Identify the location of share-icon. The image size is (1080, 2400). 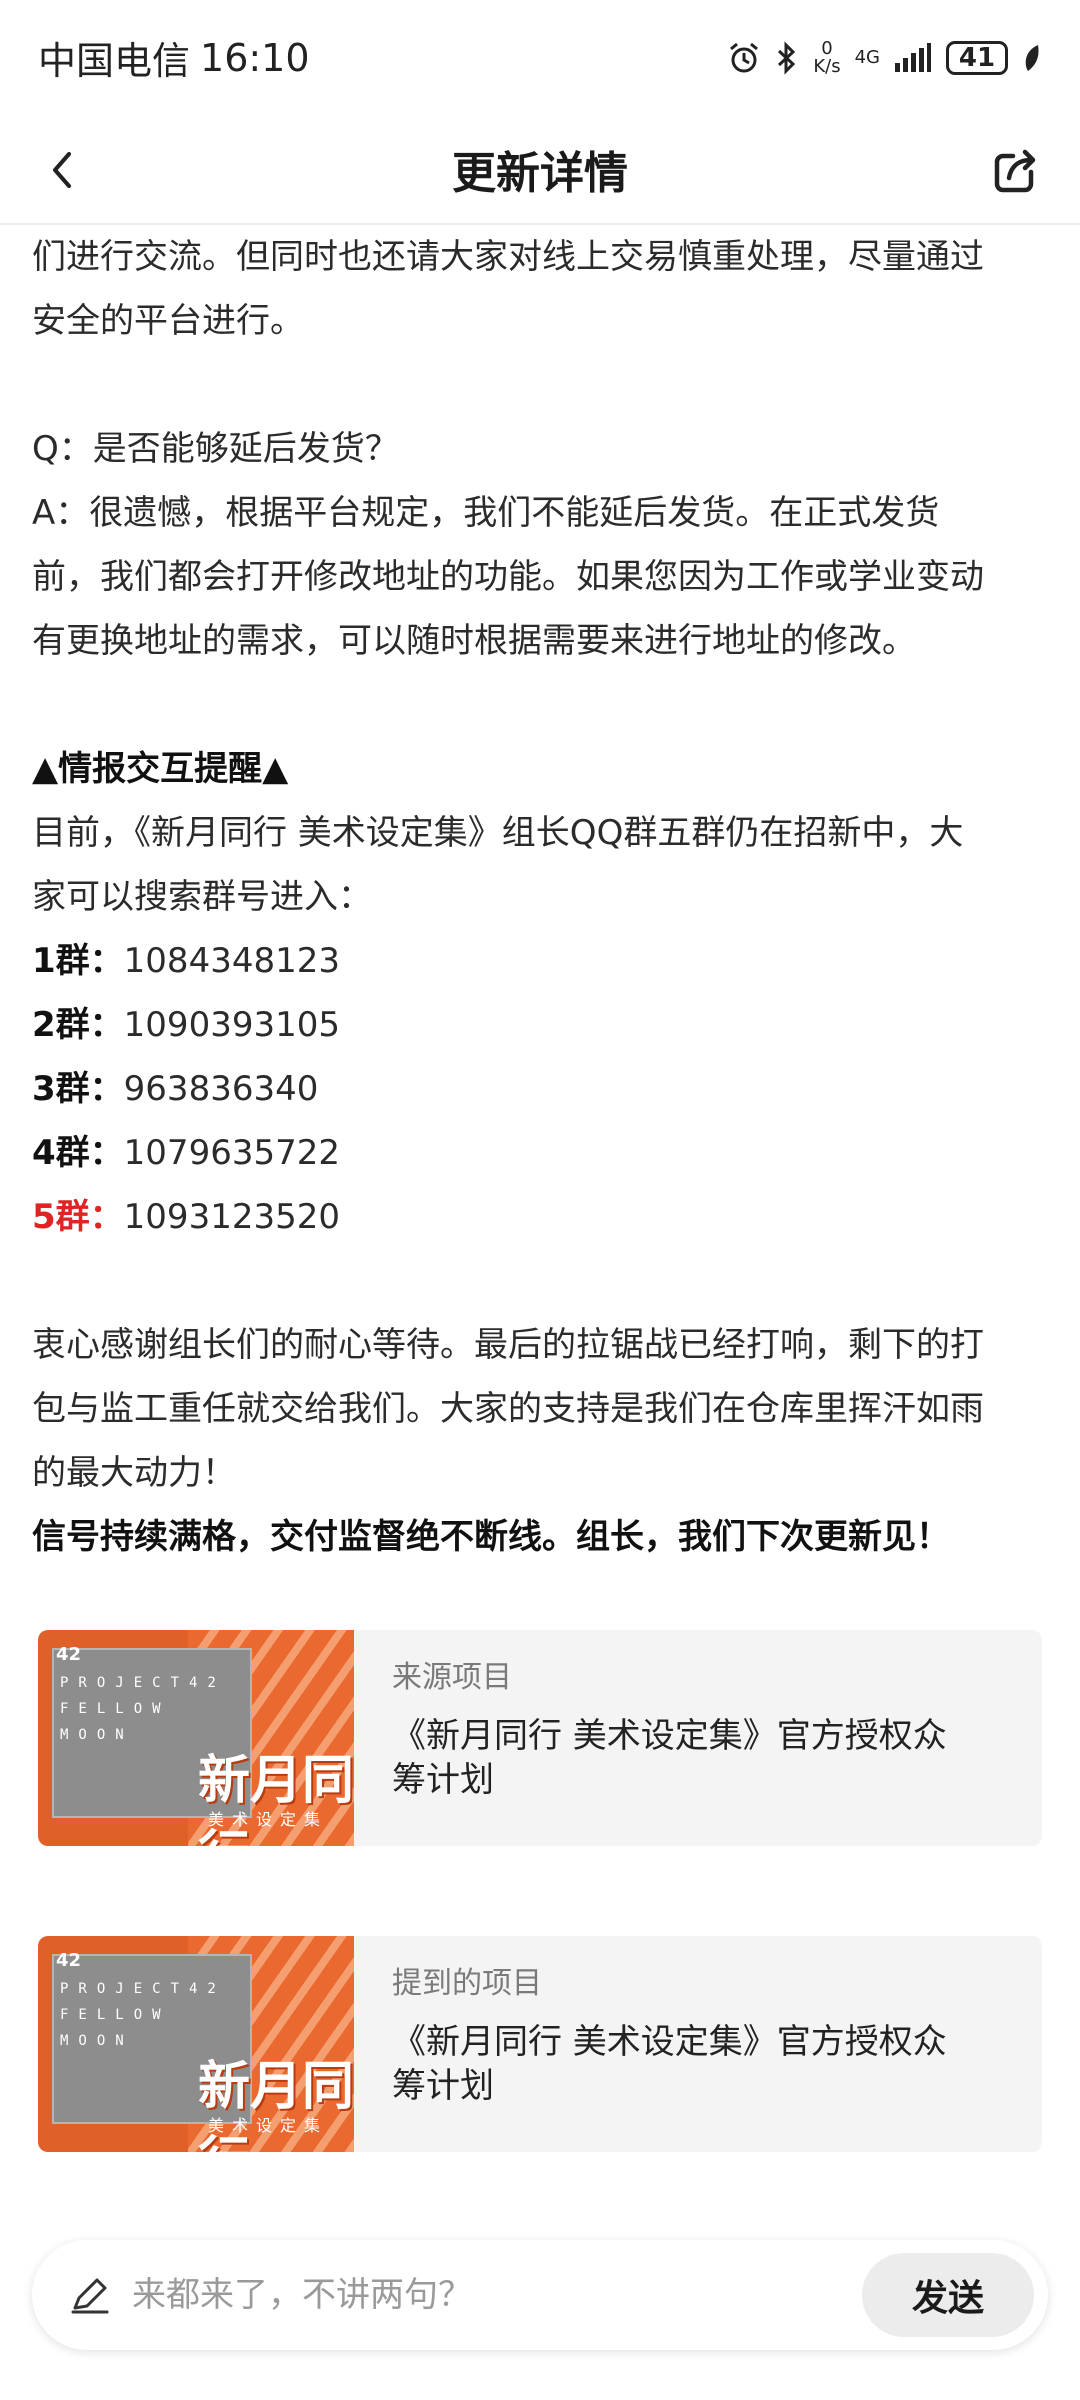
(1015, 171).